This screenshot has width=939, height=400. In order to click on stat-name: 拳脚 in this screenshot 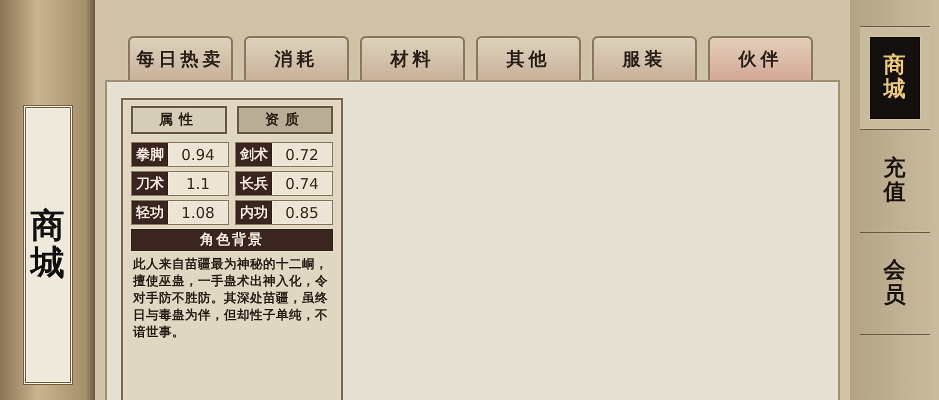, I will do `click(150, 154)`.